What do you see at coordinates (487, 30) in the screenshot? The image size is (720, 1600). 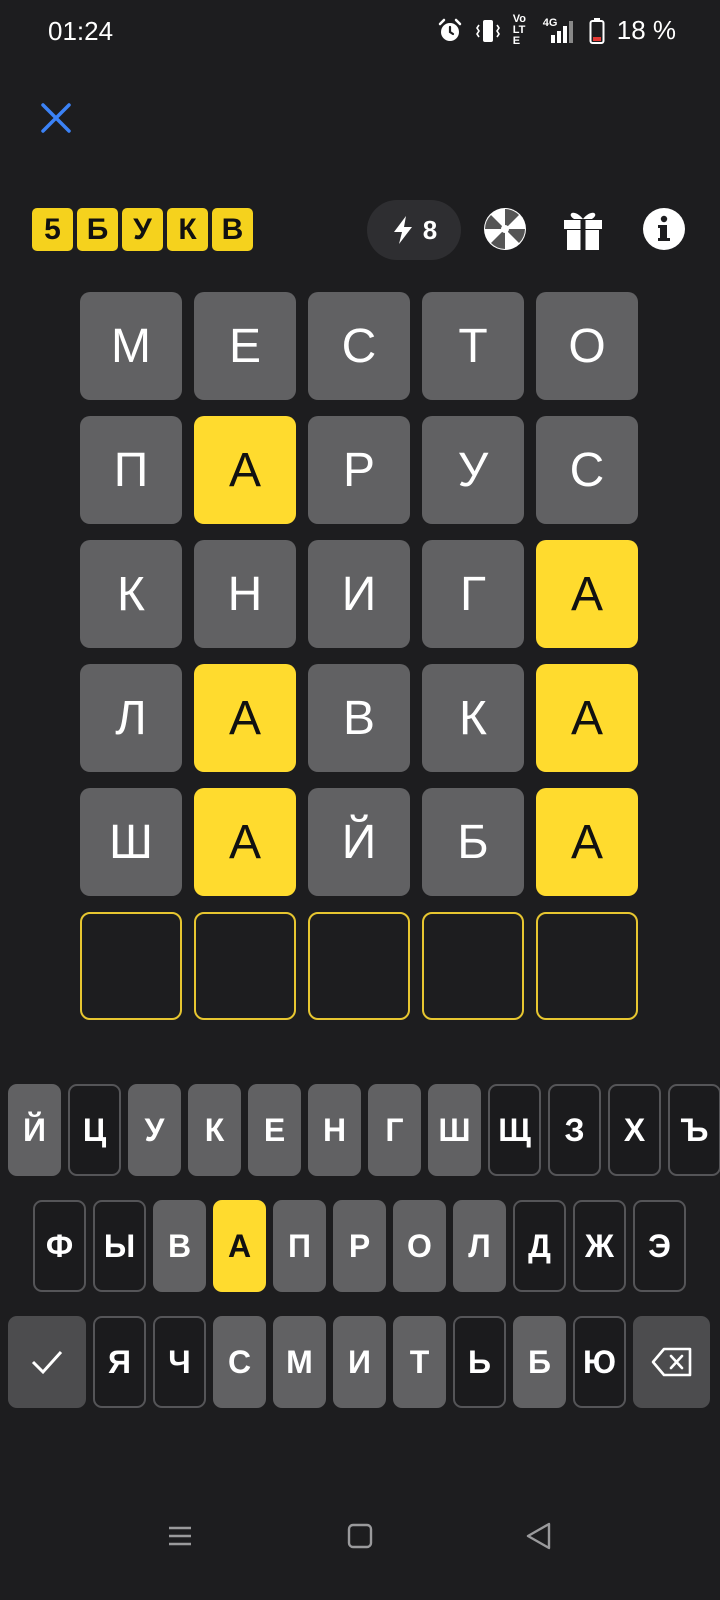 I see `vibrate-icon` at bounding box center [487, 30].